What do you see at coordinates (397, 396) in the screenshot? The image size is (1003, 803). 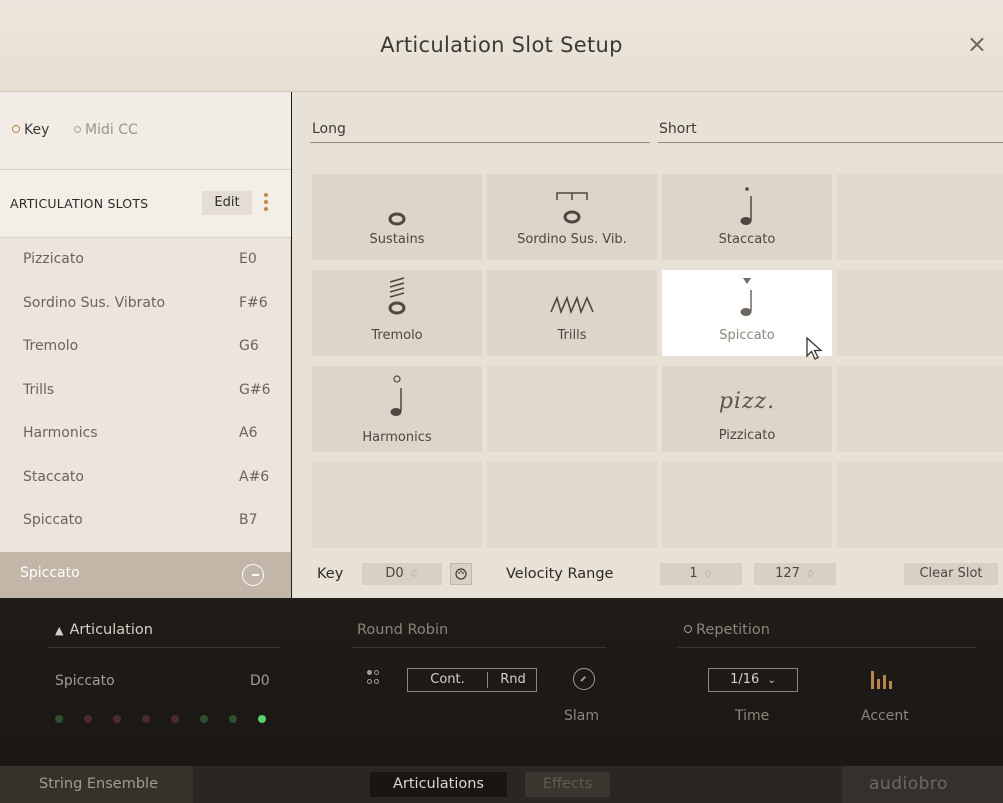 I see `harmonic-note-icon` at bounding box center [397, 396].